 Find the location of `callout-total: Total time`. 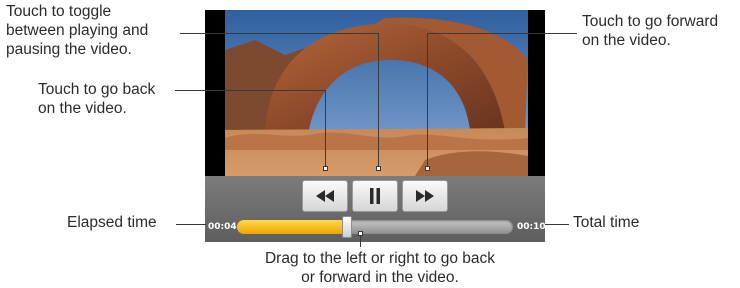

callout-total: Total time is located at coordinates (606, 222).